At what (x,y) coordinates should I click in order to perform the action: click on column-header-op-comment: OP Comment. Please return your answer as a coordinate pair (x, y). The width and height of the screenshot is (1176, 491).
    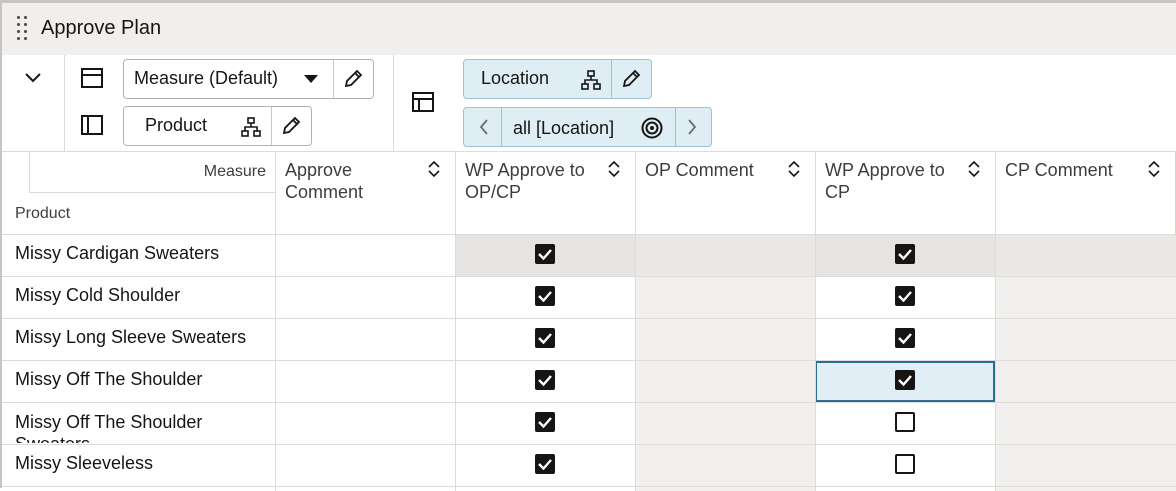
    Looking at the image, I should click on (715, 170).